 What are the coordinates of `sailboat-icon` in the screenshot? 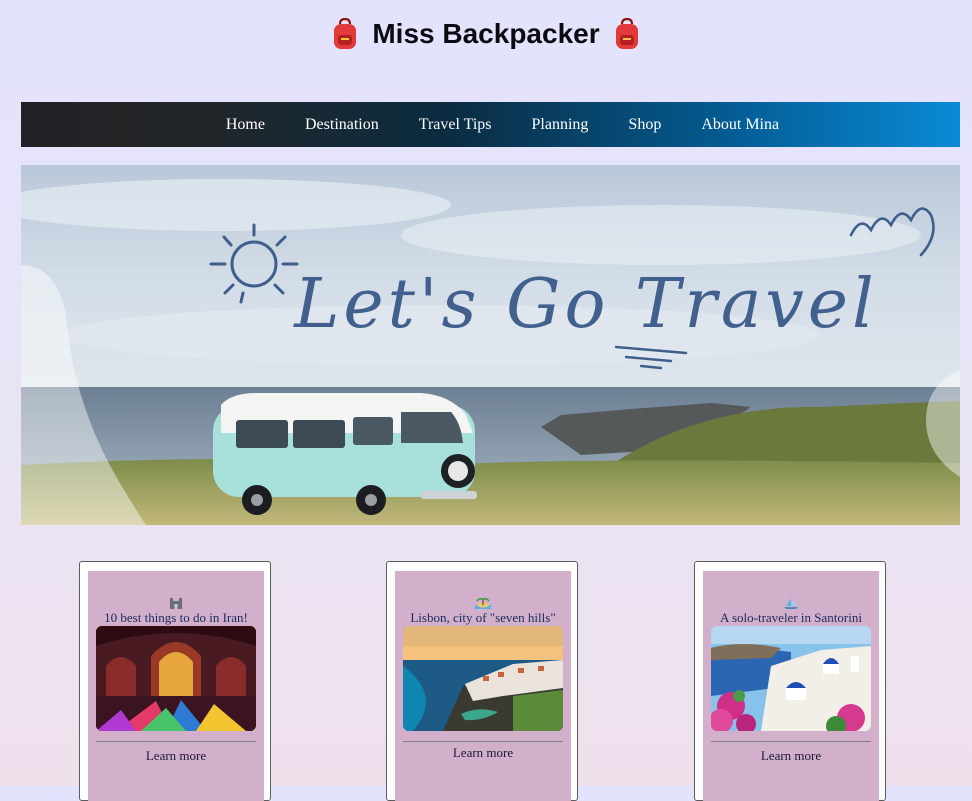 It's located at (791, 603).